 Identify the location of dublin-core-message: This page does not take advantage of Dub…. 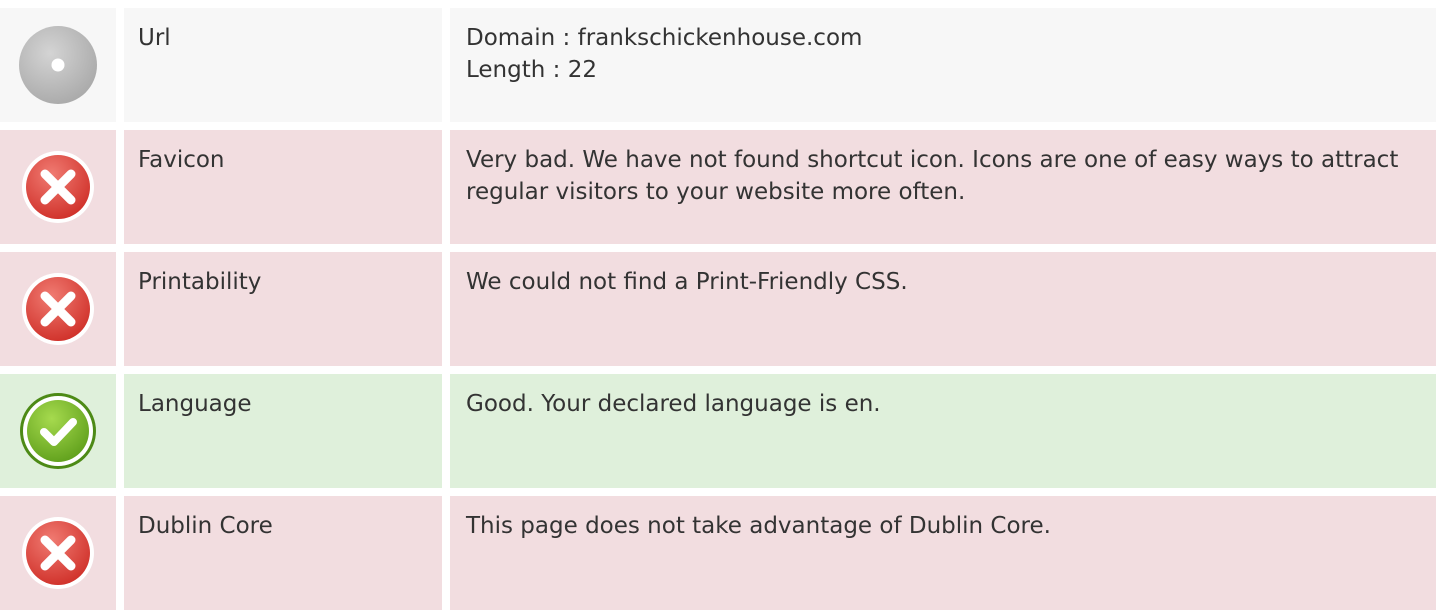
(758, 526).